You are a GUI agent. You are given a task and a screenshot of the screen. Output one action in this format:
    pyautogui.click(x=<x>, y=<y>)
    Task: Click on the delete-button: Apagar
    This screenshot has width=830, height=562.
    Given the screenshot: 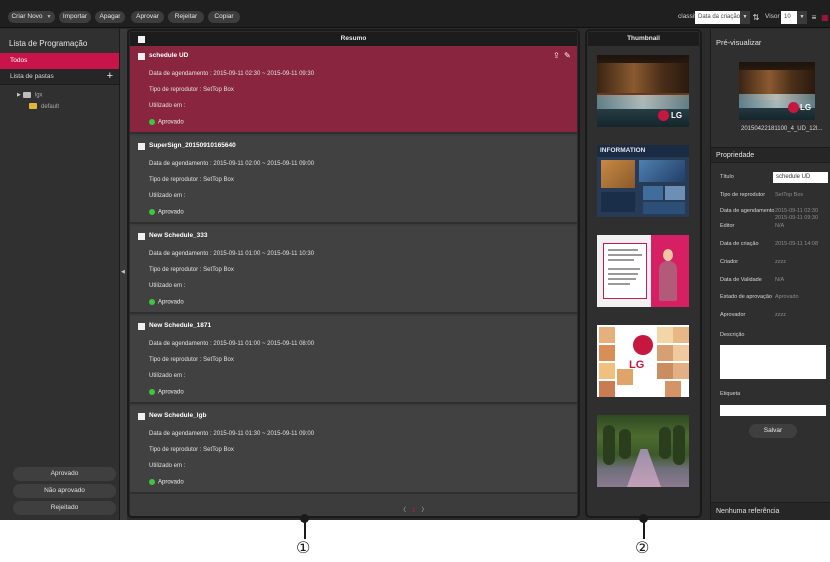 What is the action you would take?
    pyautogui.click(x=110, y=17)
    